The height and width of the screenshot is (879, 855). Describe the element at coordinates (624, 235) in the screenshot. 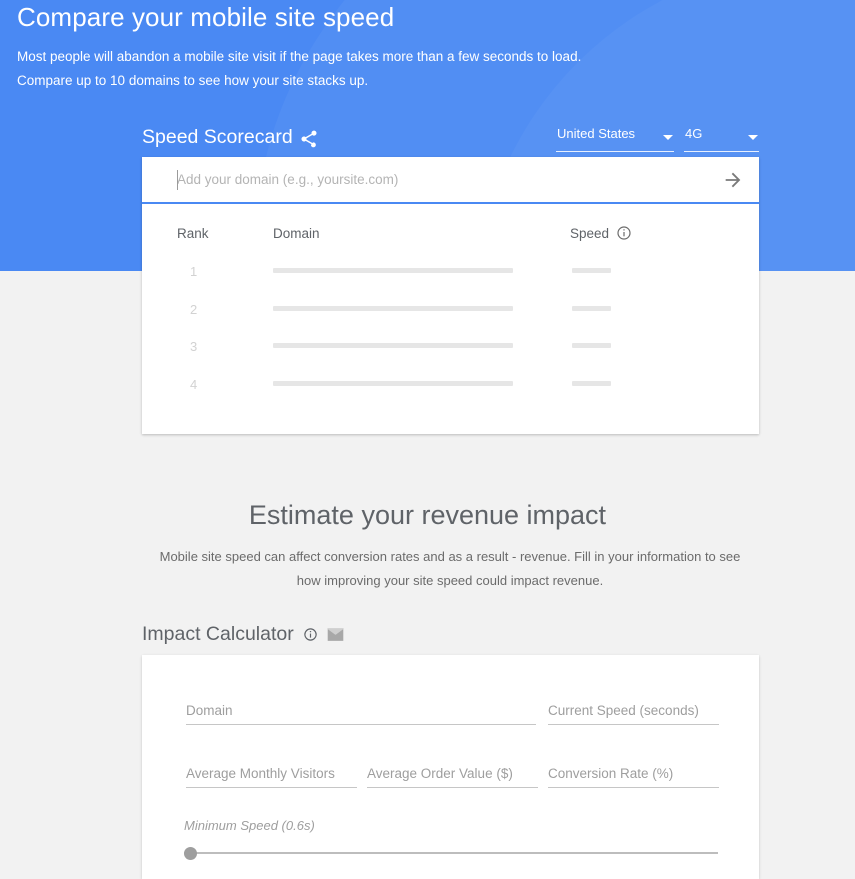

I see `speed-info-icon` at that location.